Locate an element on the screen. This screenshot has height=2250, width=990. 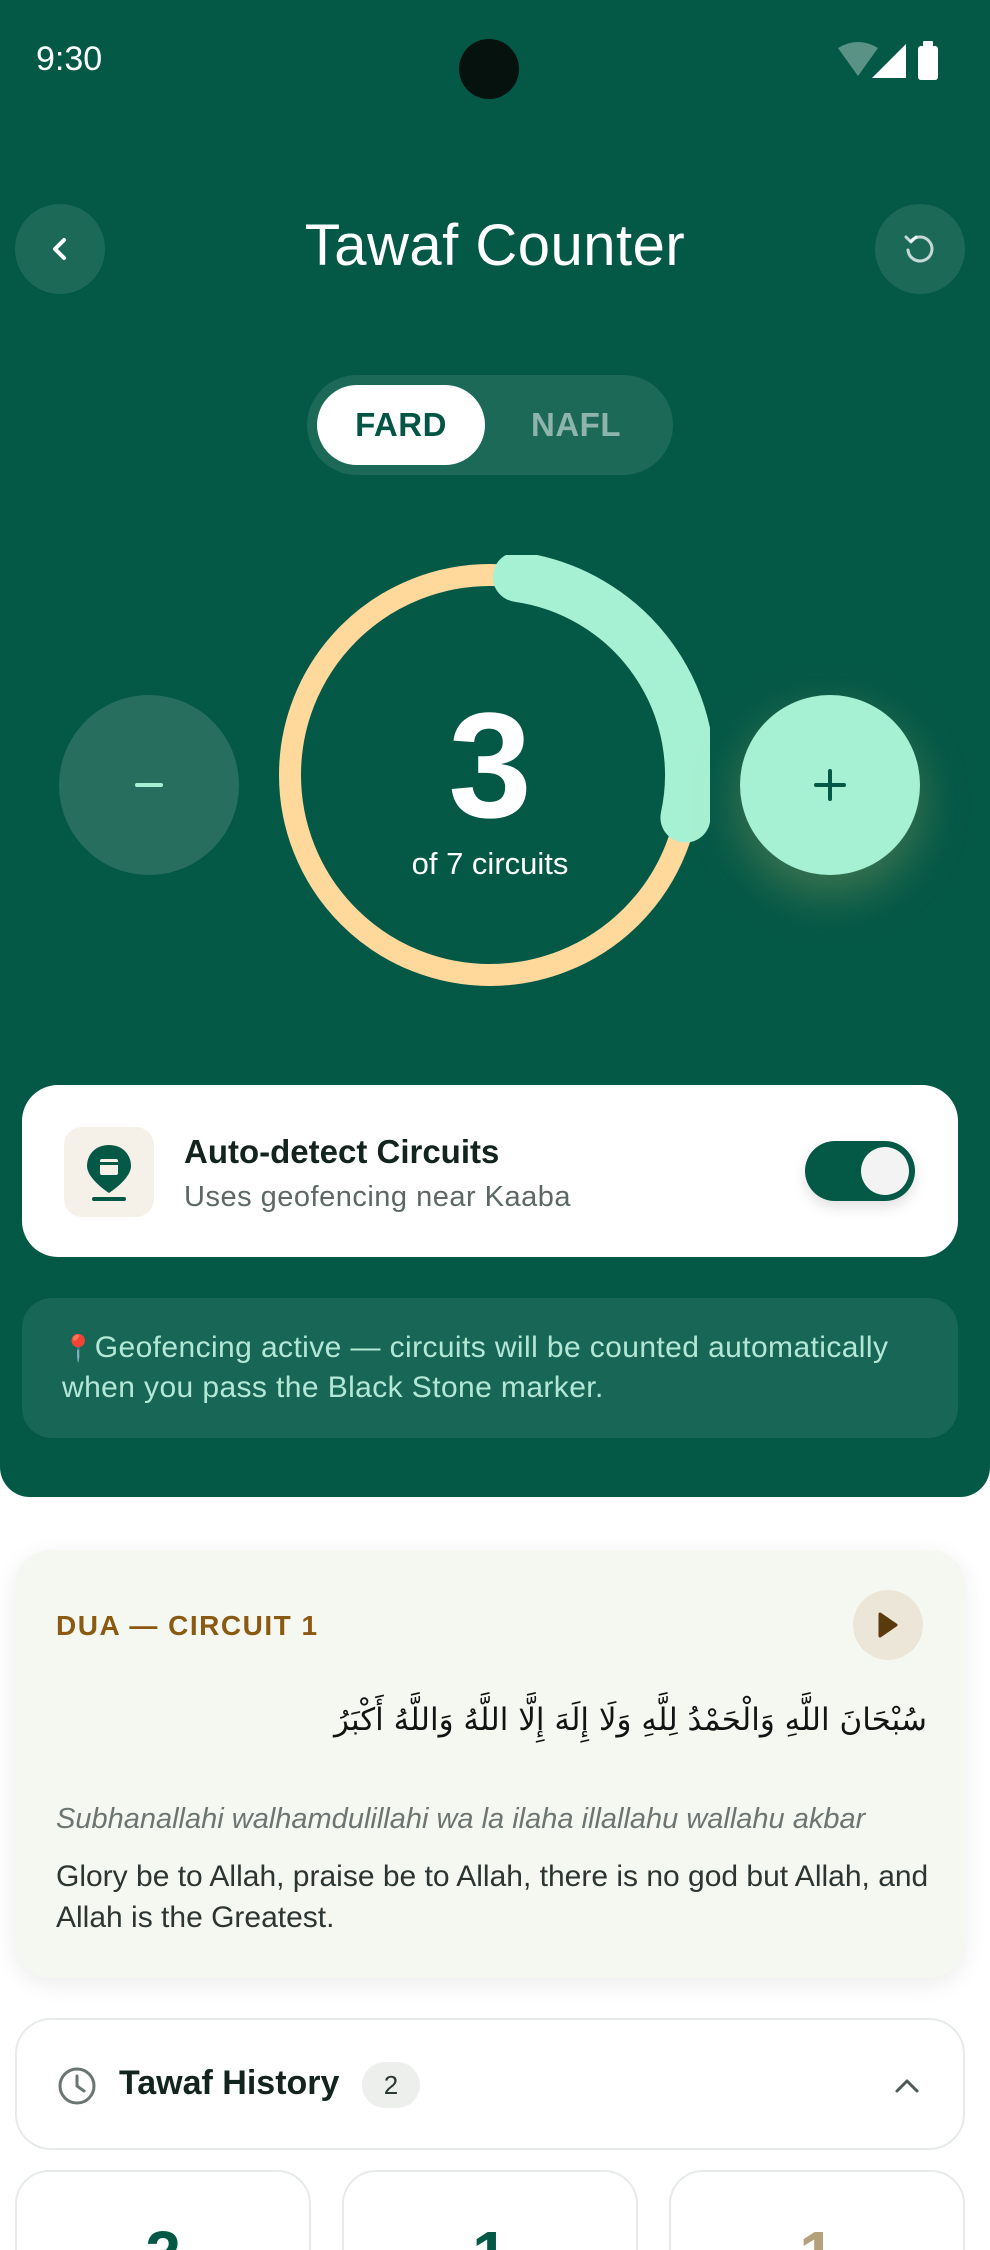
increment-button is located at coordinates (830, 785).